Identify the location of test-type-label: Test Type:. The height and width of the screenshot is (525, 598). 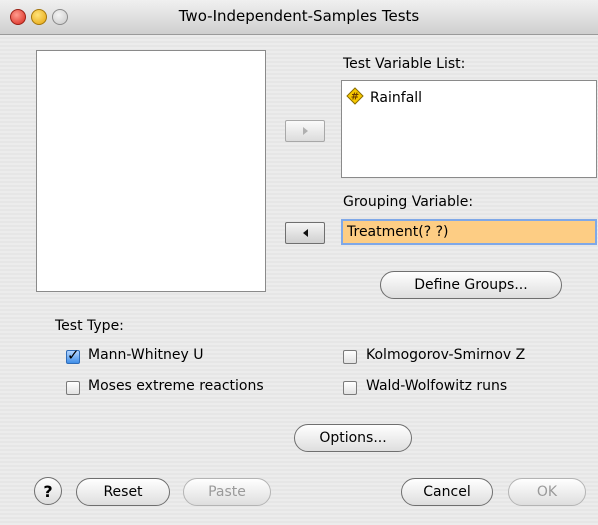
(89, 326).